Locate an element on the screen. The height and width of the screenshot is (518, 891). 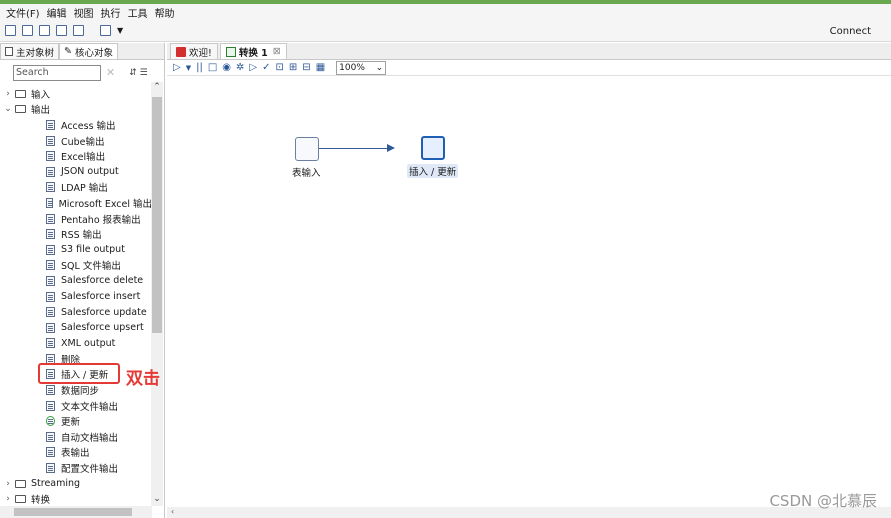
tree-item-label: LDAP 输出 is located at coordinates (84, 189).